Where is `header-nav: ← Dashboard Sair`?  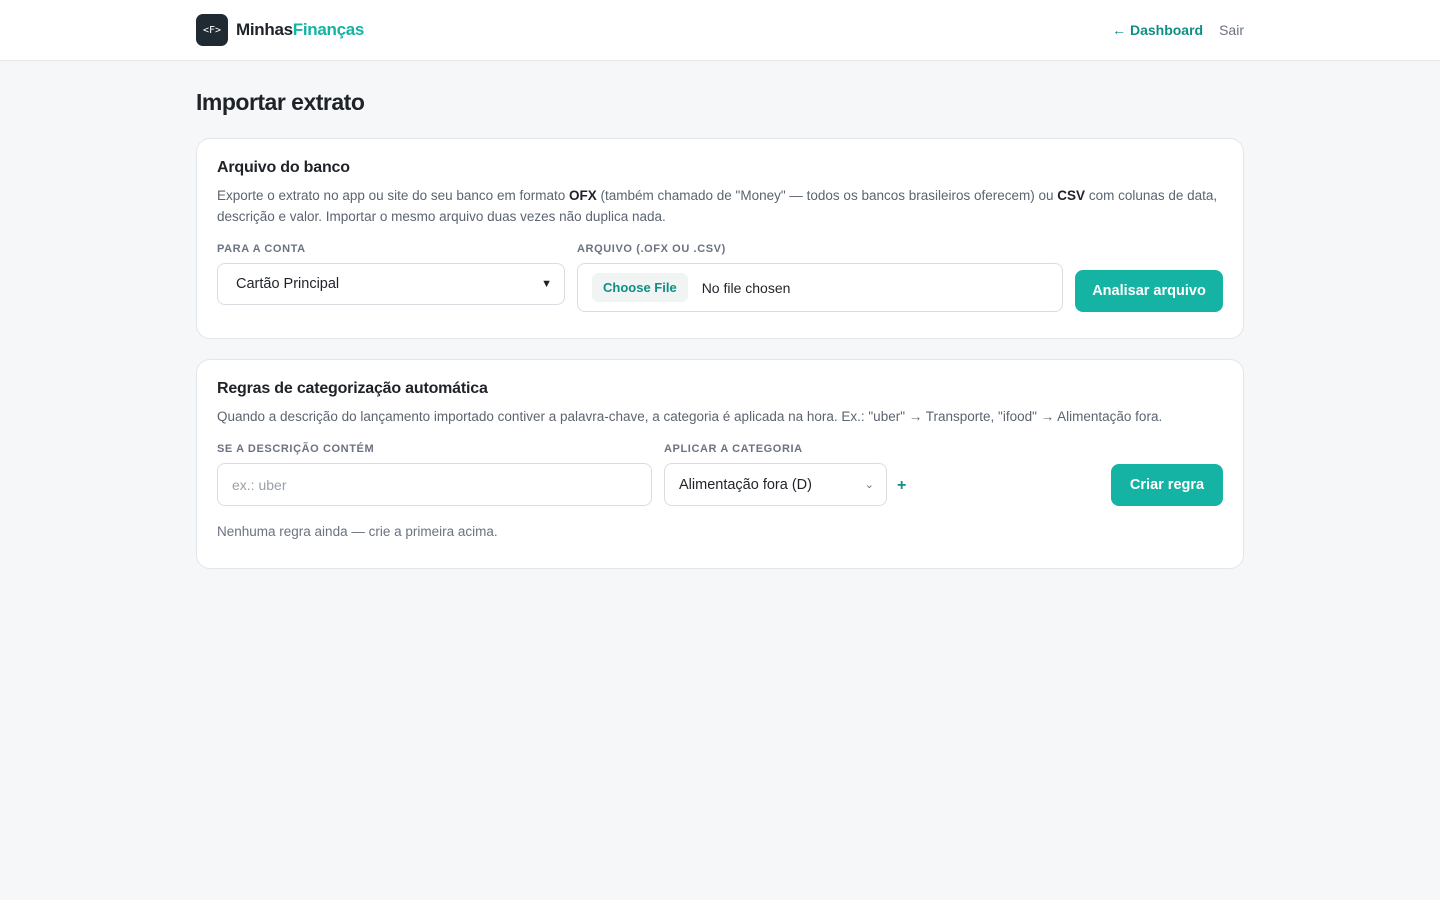
header-nav: ← Dashboard Sair is located at coordinates (1178, 30).